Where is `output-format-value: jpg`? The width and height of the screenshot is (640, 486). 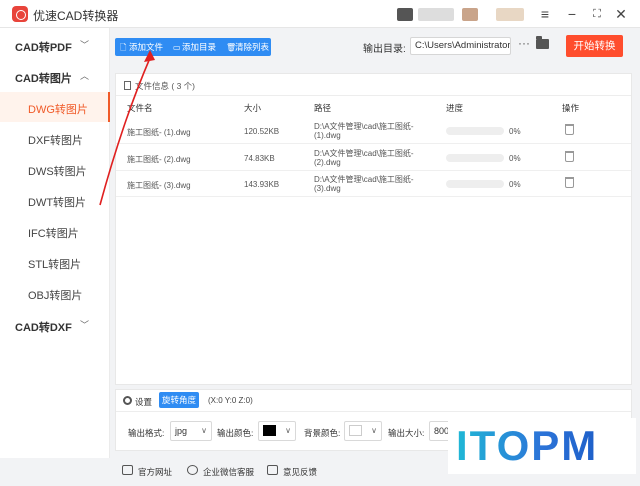 output-format-value: jpg is located at coordinates (181, 431).